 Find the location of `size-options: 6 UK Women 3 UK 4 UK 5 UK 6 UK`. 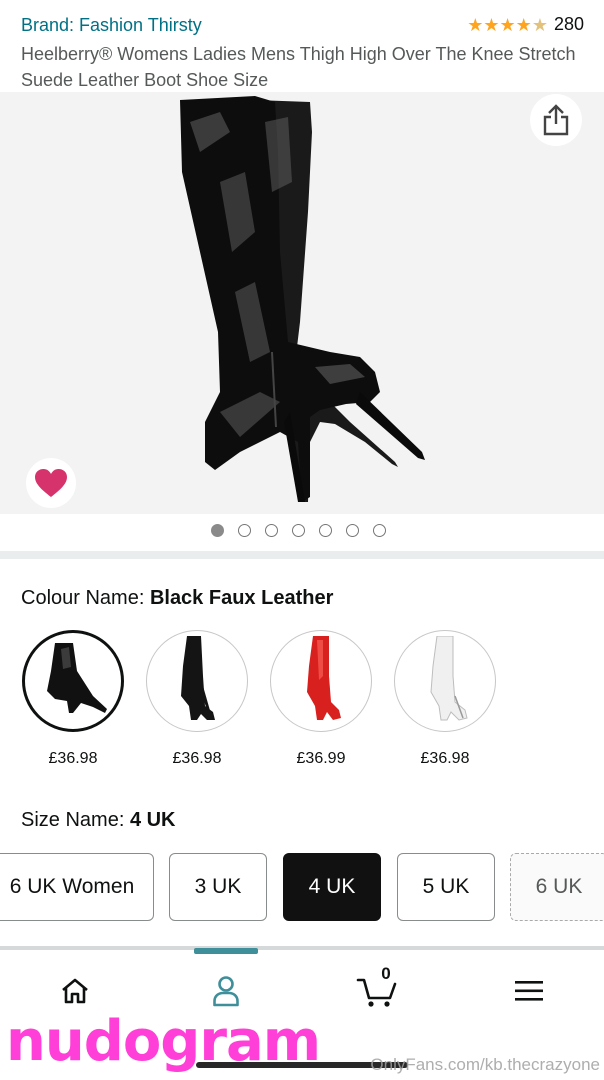

size-options: 6 UK Women 3 UK 4 UK 5 UK 6 UK is located at coordinates (302, 887).